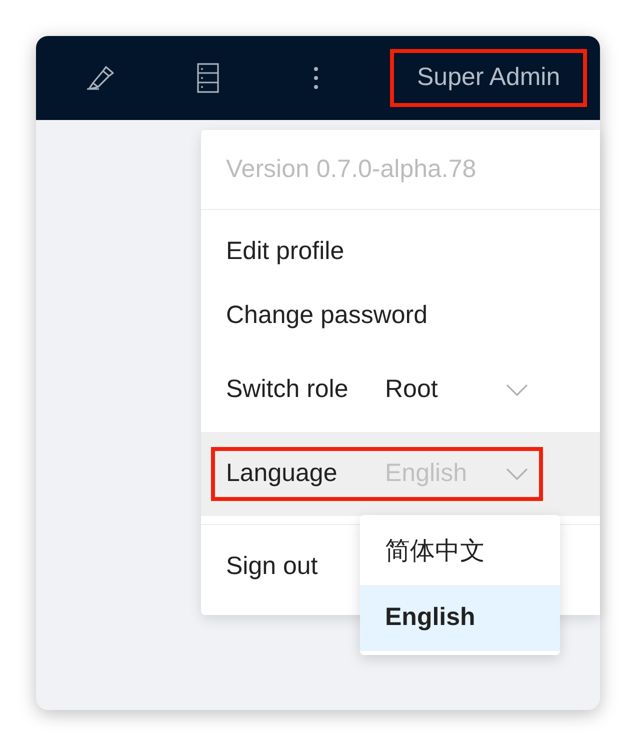  Describe the element at coordinates (489, 78) in the screenshot. I see `user-menu-button: Super Admin` at that location.